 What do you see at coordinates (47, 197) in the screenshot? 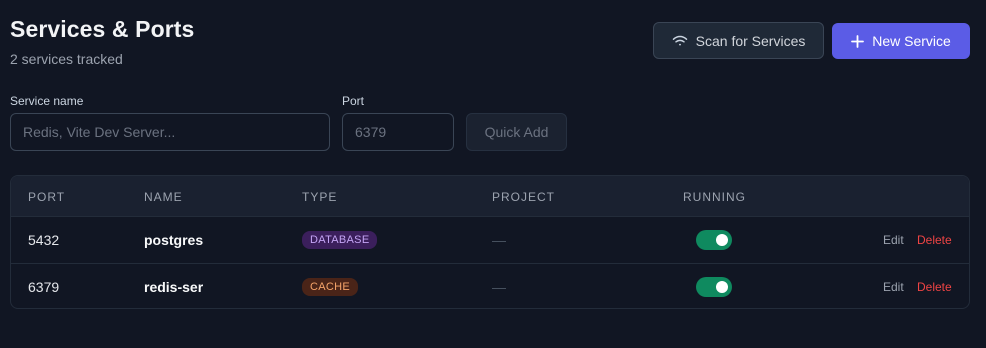
I see `column-header-port: Port` at bounding box center [47, 197].